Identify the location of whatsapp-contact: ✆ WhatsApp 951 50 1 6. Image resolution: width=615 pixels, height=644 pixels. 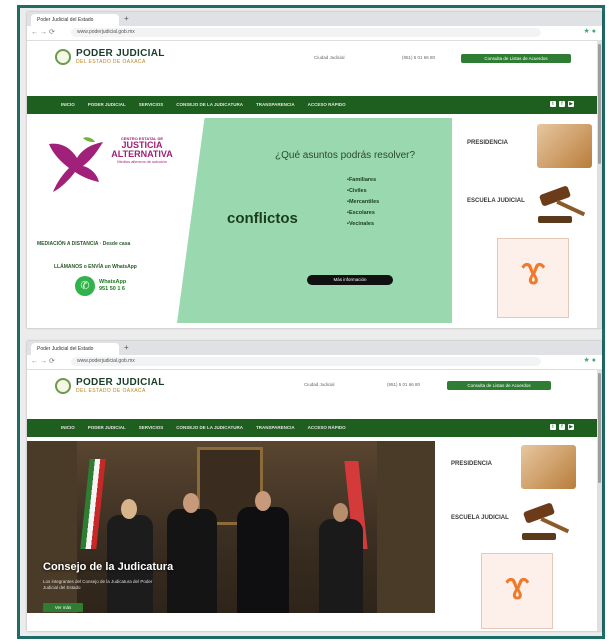
(100, 286).